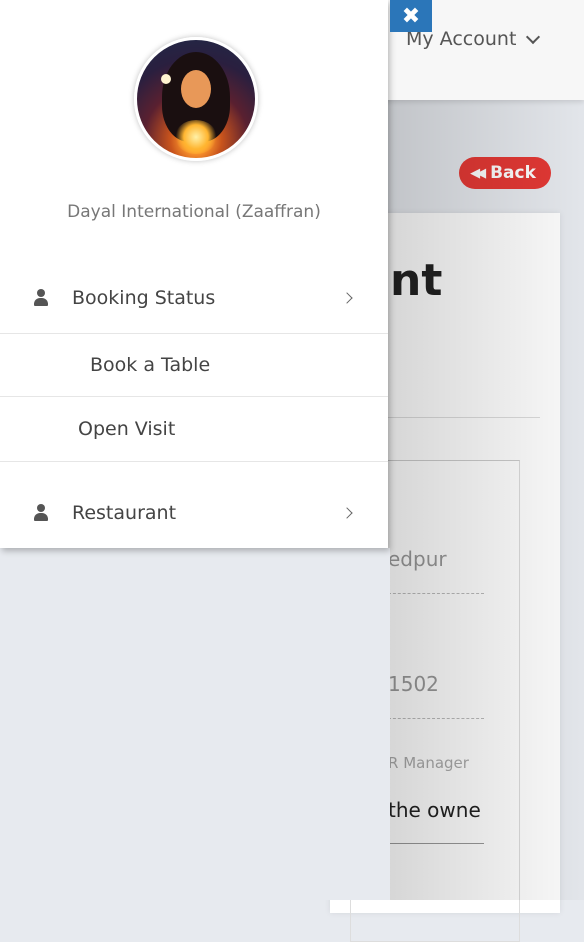 This screenshot has height=942, width=584. What do you see at coordinates (194, 212) in the screenshot?
I see `profile-name: Dayal International (Zaaffran)` at bounding box center [194, 212].